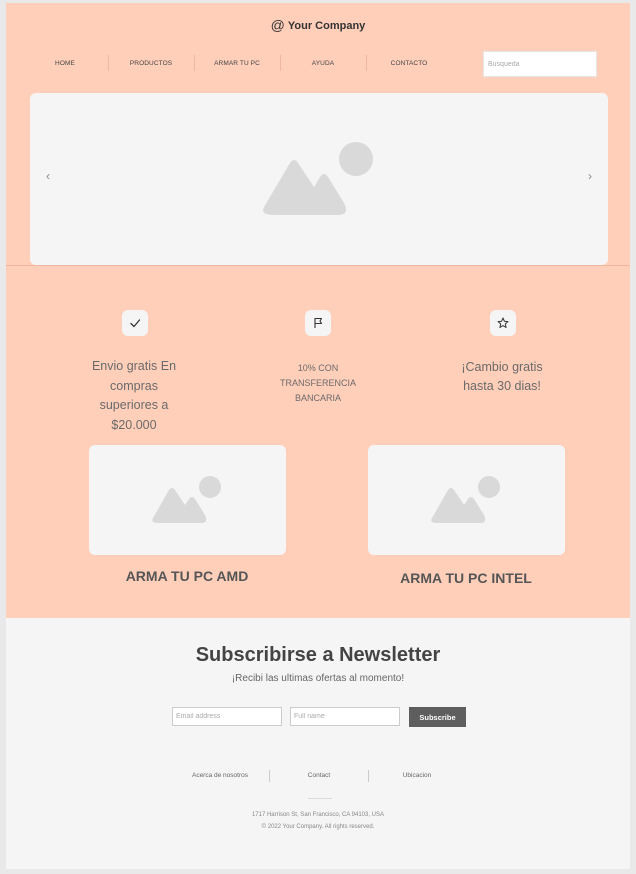 The width and height of the screenshot is (636, 874). I want to click on check-icon, so click(135, 323).